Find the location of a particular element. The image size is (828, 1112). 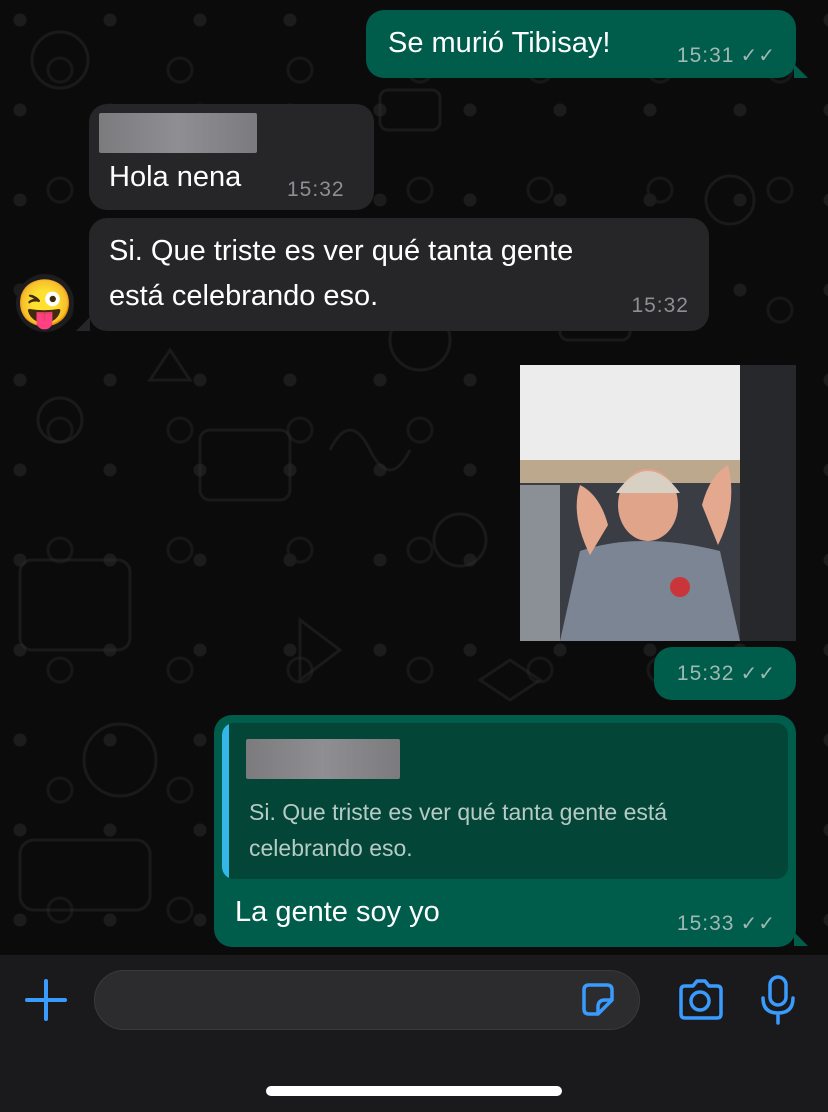

message-time: 15:33 ✓✓ is located at coordinates (726, 923).